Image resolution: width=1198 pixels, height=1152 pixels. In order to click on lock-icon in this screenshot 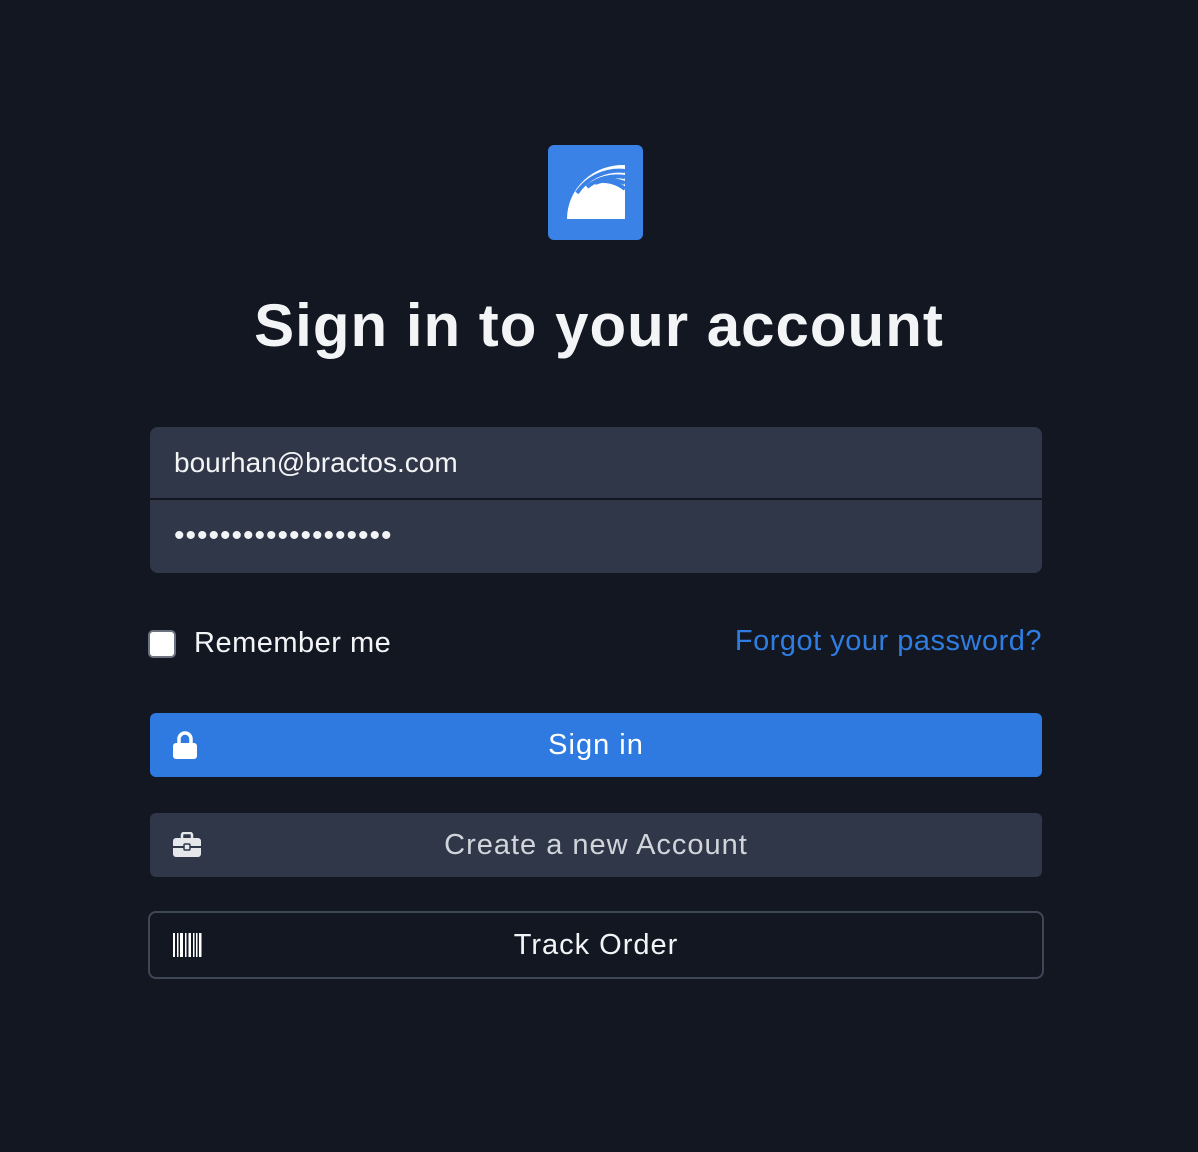, I will do `click(185, 745)`.